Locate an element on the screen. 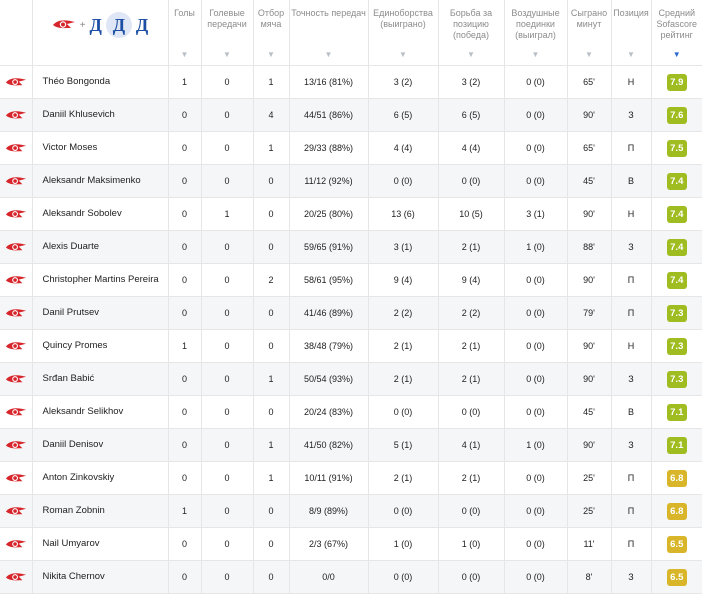  position-cell: В is located at coordinates (631, 181).